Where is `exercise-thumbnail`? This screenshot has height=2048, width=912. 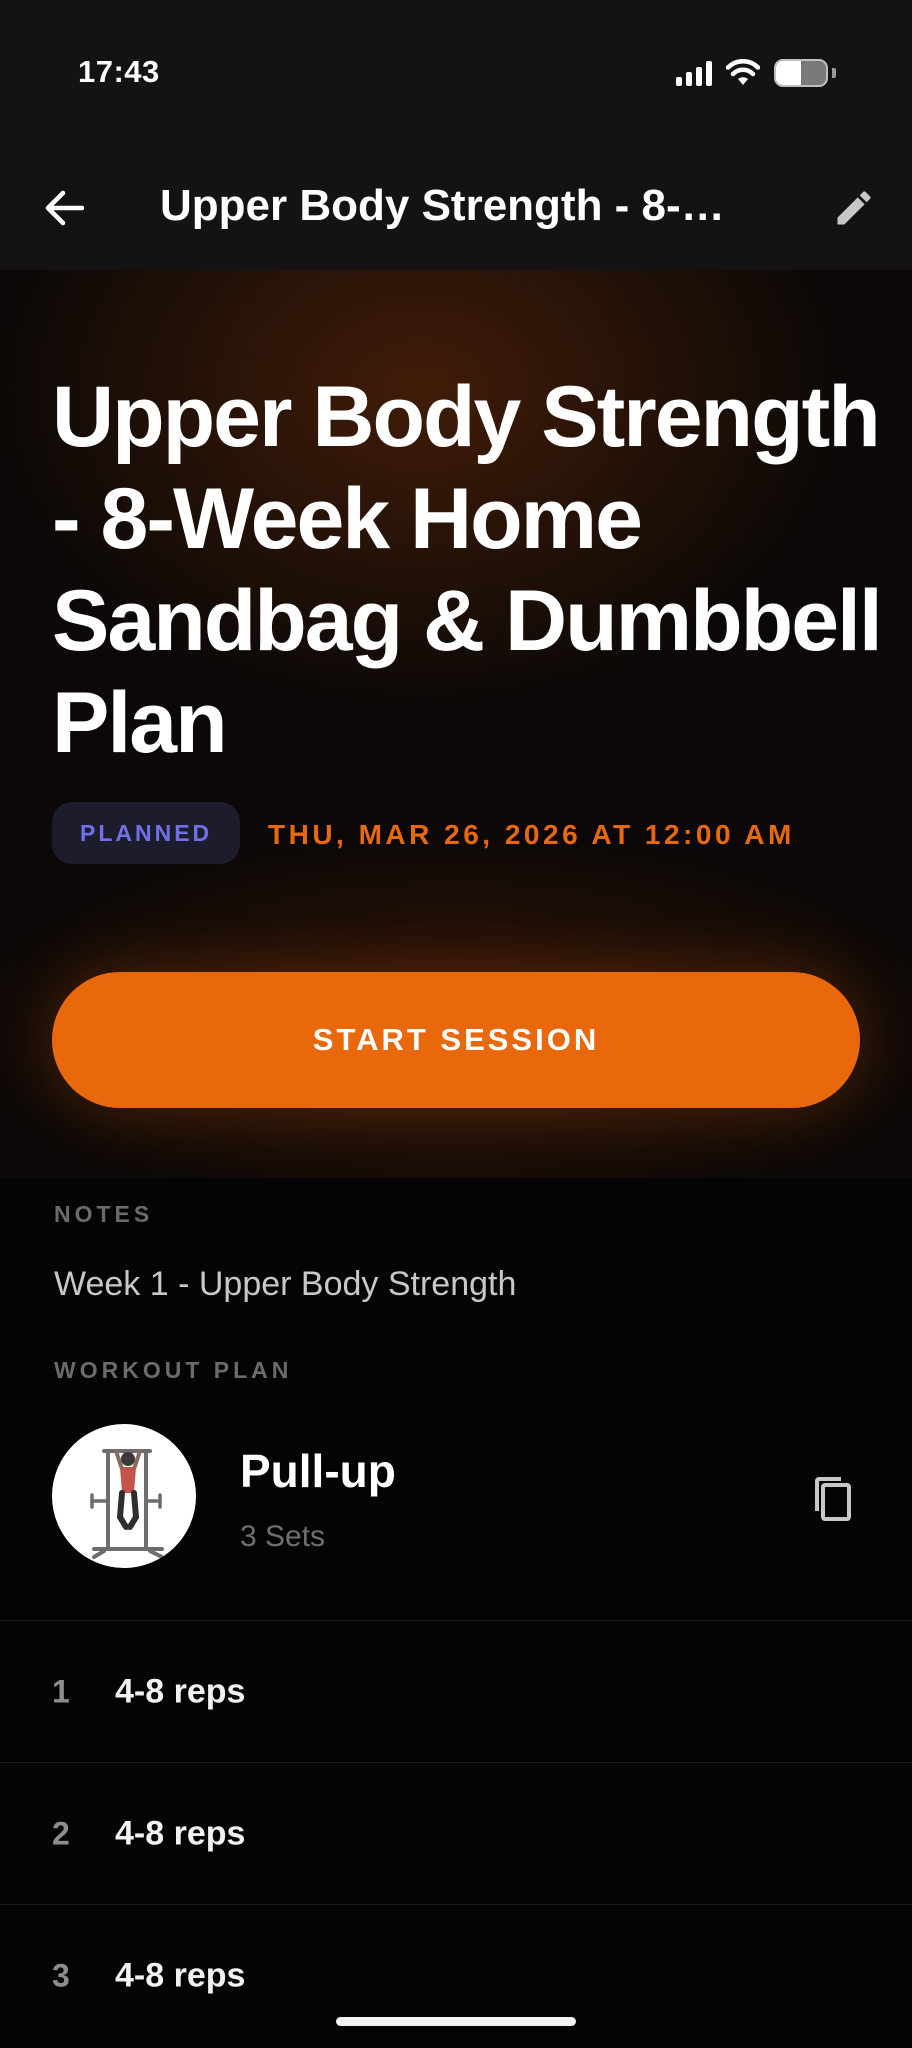 exercise-thumbnail is located at coordinates (124, 1496).